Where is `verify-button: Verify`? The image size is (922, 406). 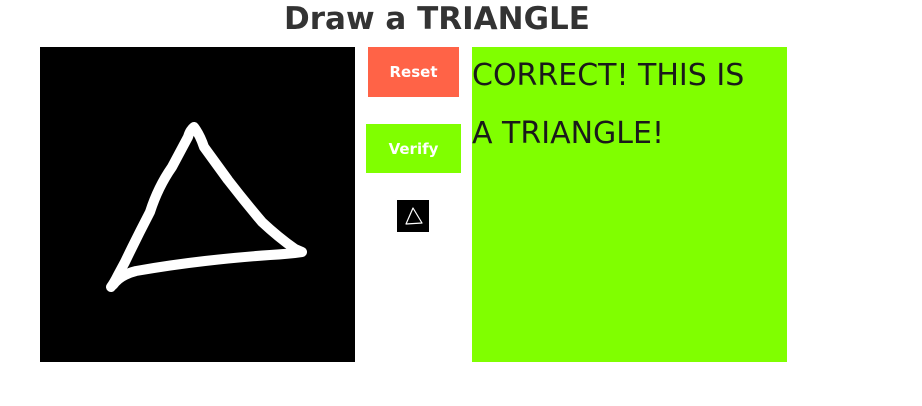 verify-button: Verify is located at coordinates (413, 148).